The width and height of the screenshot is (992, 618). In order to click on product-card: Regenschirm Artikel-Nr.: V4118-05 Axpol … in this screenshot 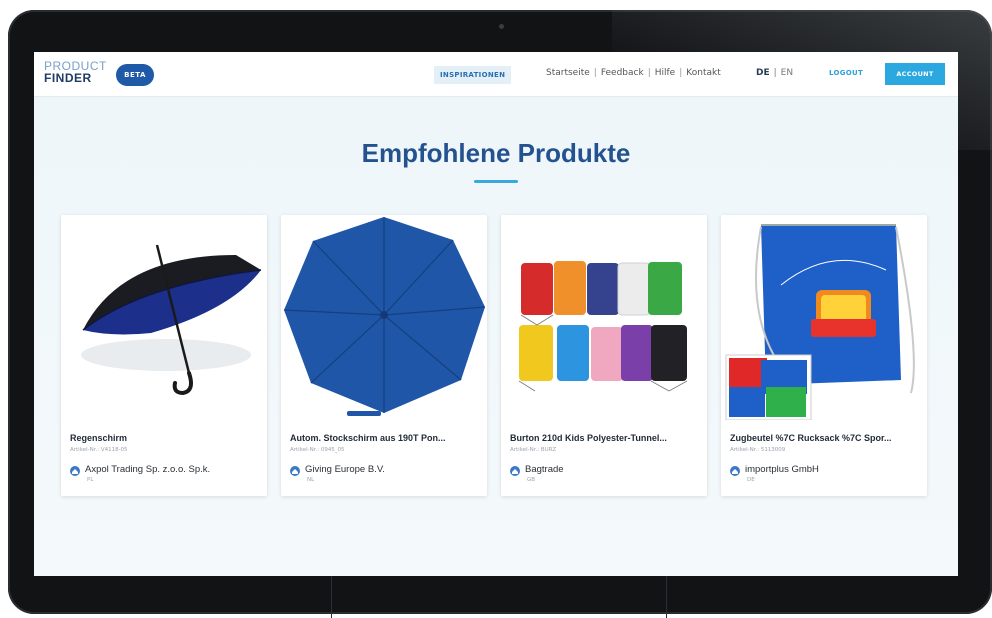, I will do `click(164, 355)`.